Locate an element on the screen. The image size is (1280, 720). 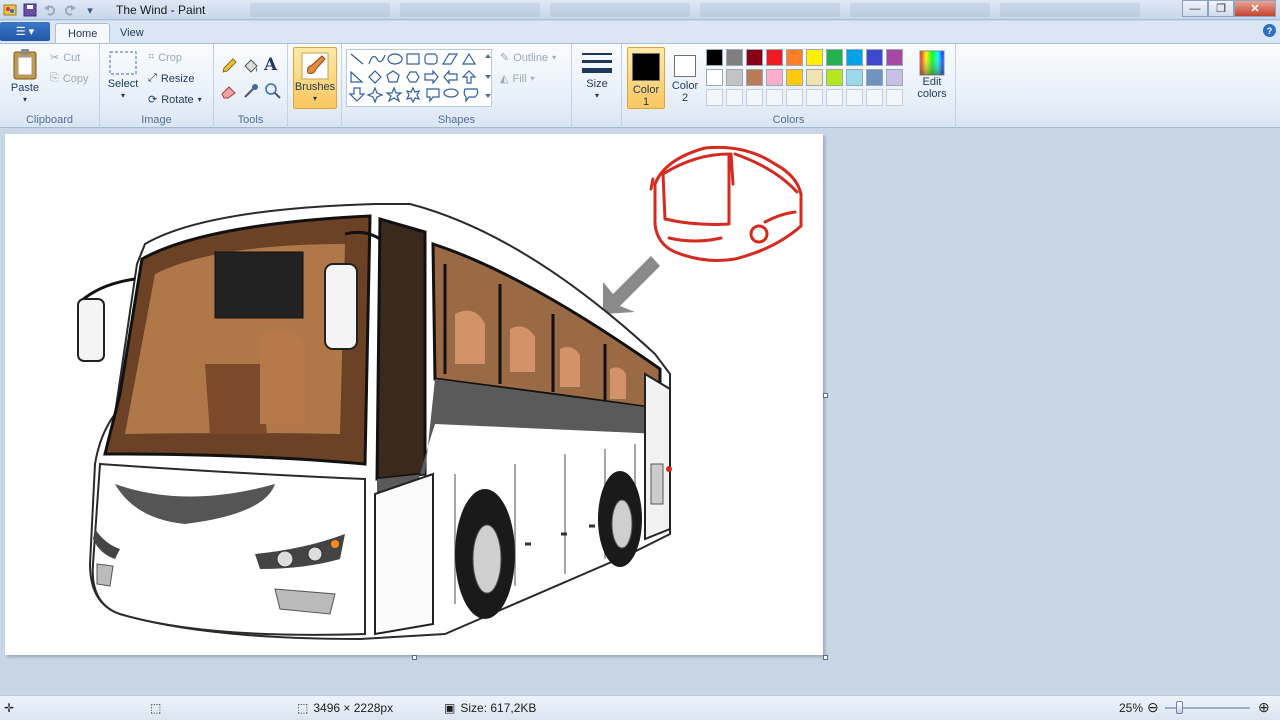
customize-toolbar-icon: ▾ is located at coordinates (90, 10).